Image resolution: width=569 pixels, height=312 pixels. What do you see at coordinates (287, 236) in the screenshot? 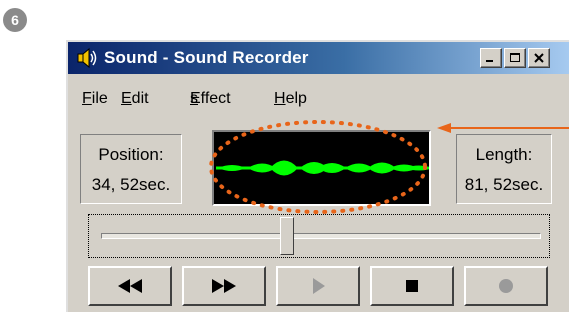
I see `seek-thumb` at bounding box center [287, 236].